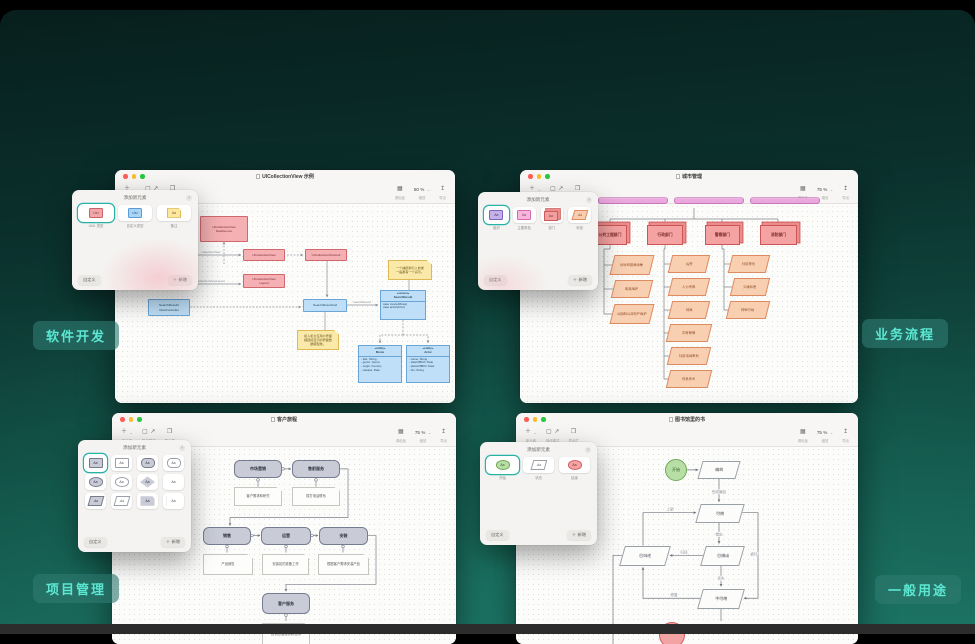 This screenshot has height=644, width=975. What do you see at coordinates (316, 496) in the screenshot?
I see `diagram-node: 拨打电话联系` at bounding box center [316, 496].